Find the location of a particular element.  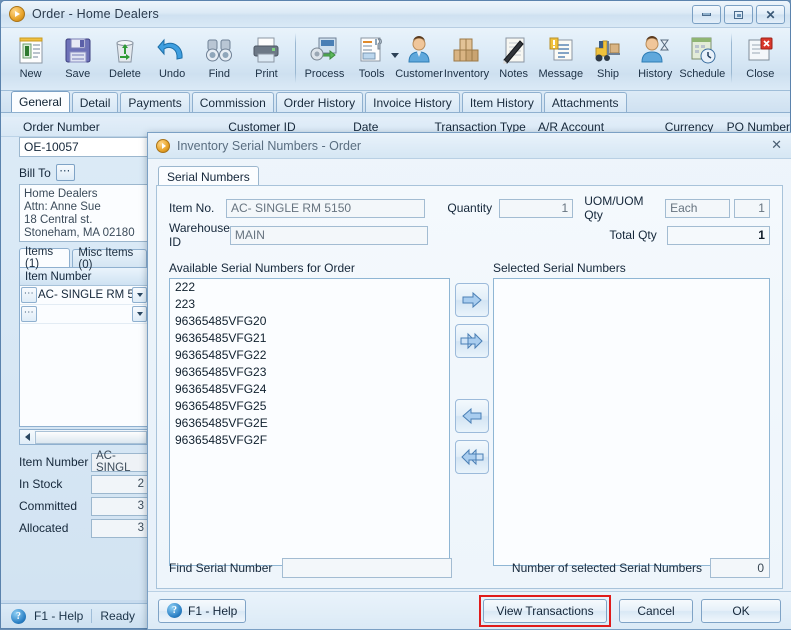

toolbar-label: Save is located at coordinates (78, 74).